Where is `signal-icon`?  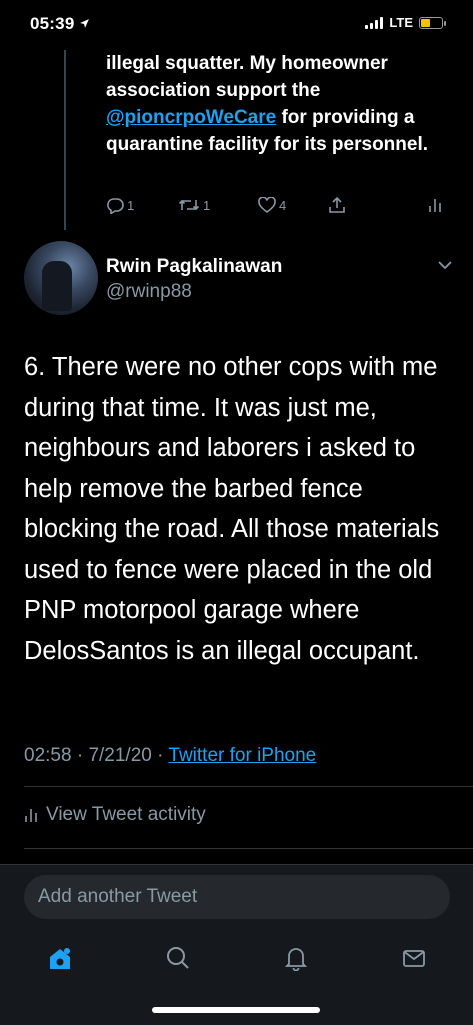 signal-icon is located at coordinates (374, 22).